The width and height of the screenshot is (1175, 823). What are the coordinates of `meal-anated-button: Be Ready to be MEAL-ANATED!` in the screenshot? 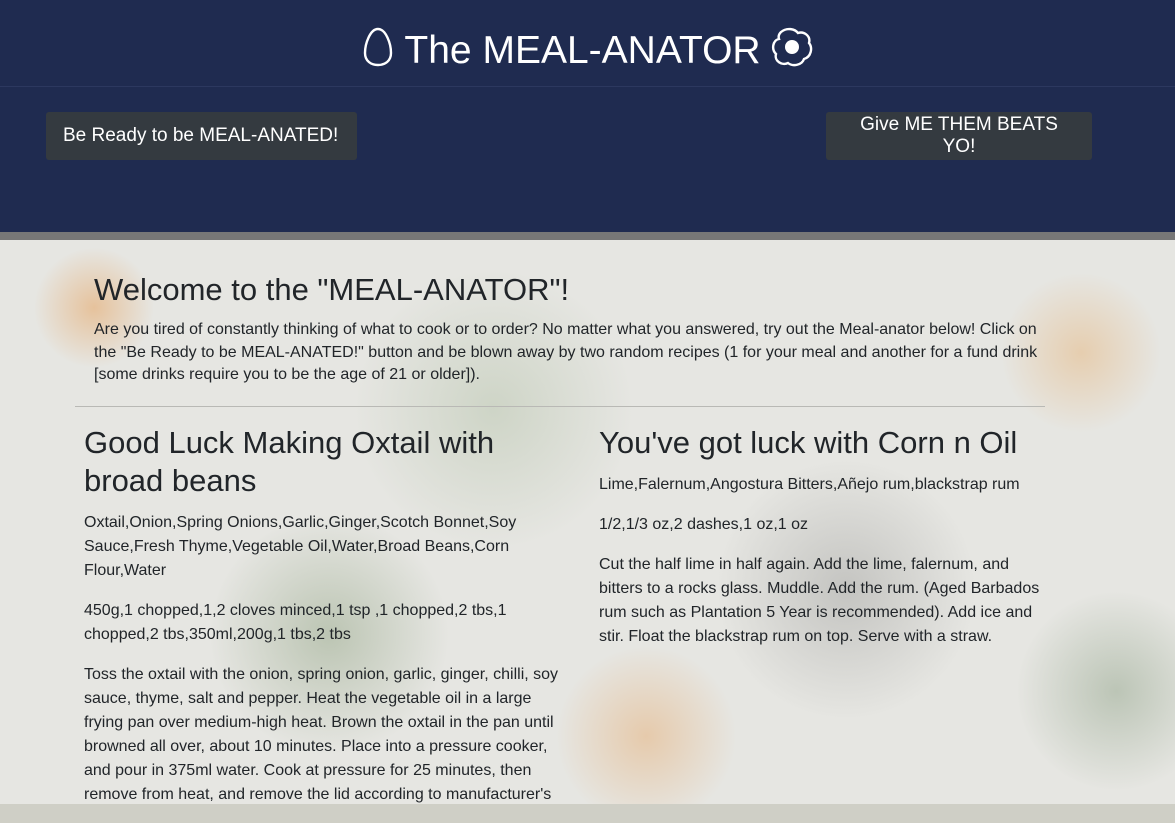 It's located at (201, 136).